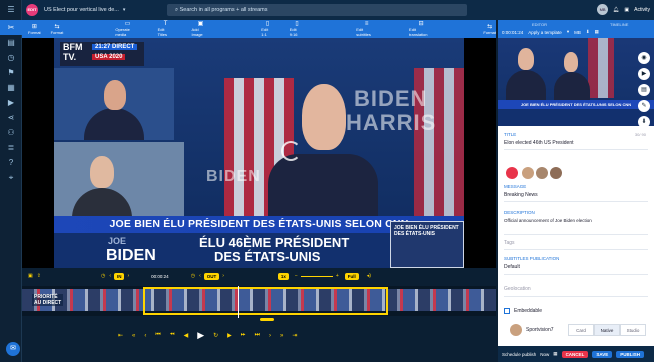 Image resolution: width=654 pixels, height=362 pixels. What do you see at coordinates (512, 173) in the screenshot?
I see `add-account-icon` at bounding box center [512, 173].